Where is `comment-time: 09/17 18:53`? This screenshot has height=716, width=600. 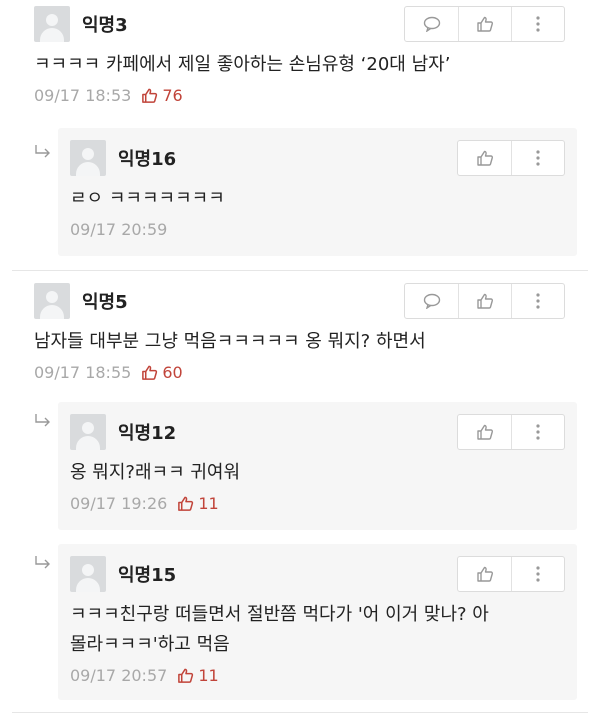 comment-time: 09/17 18:53 is located at coordinates (83, 95).